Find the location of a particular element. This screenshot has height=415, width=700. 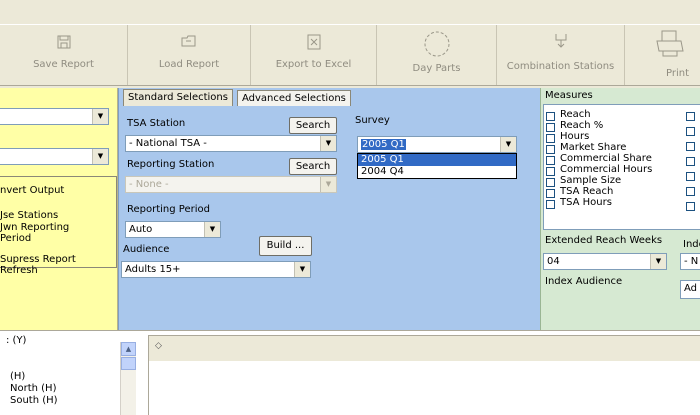

tab-advanced-selections: Advanced Selections is located at coordinates (294, 98).